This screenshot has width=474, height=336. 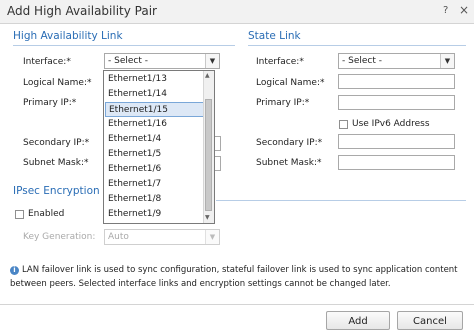 I want to click on ha-link-title: High Availability Link, so click(x=68, y=36).